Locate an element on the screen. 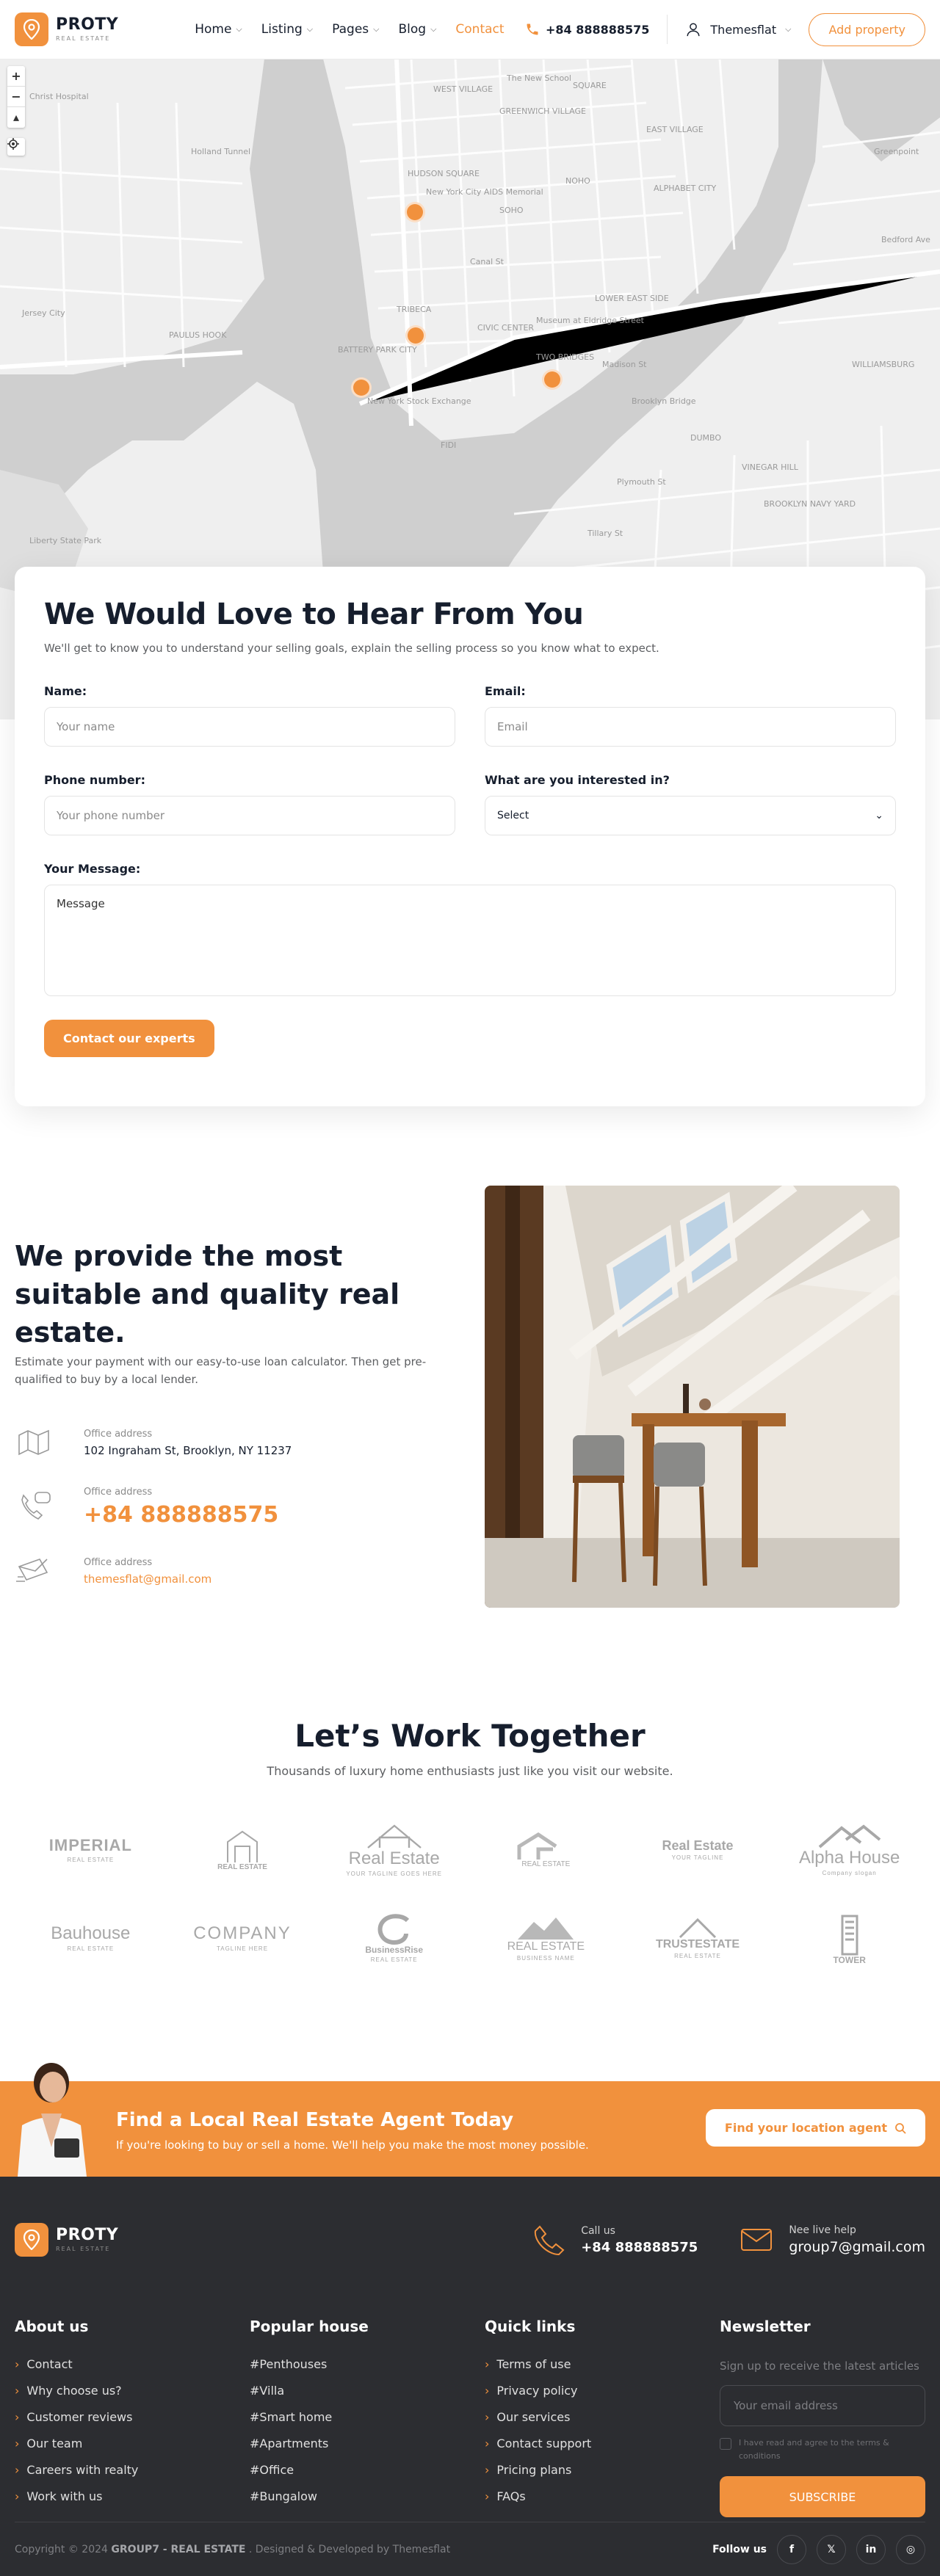  name-placeholder: Your name is located at coordinates (86, 726).